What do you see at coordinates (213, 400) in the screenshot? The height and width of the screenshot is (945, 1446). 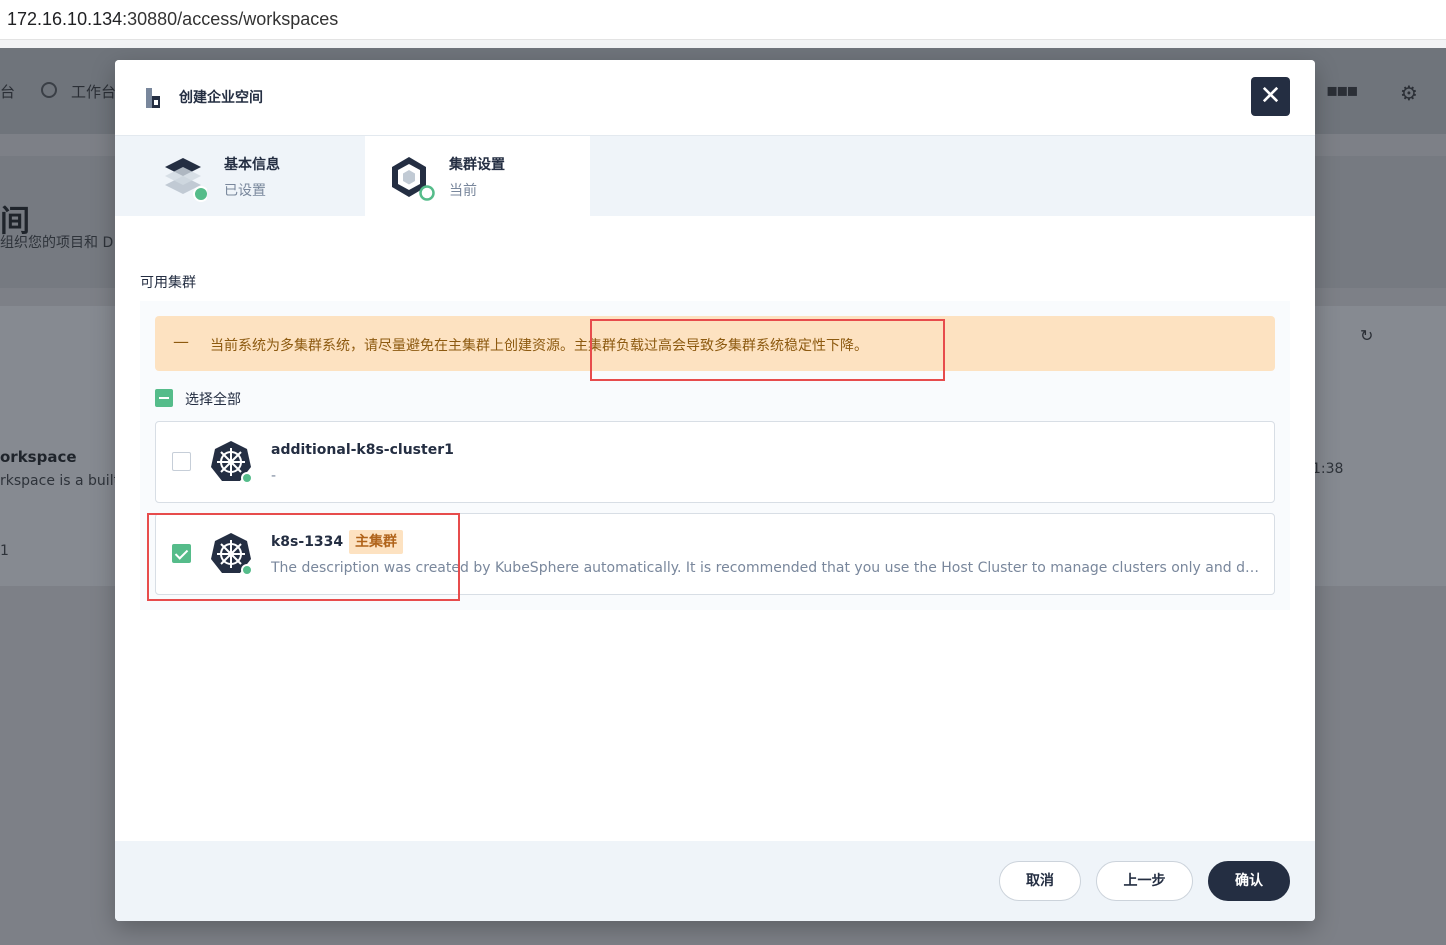 I see `select-all-label: 选择全部` at bounding box center [213, 400].